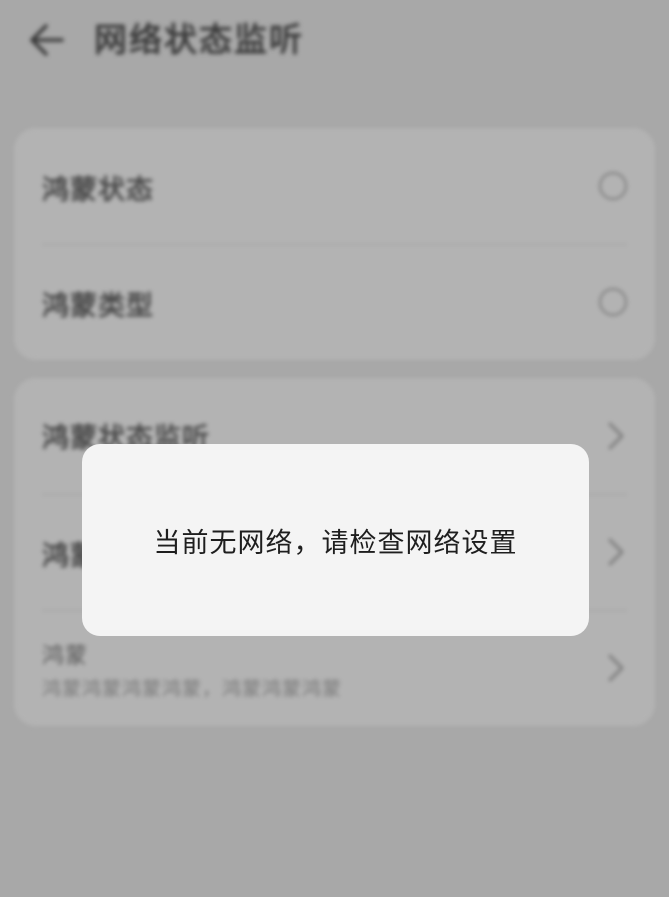  I want to click on settings-row: 鸿蒙类型, so click(334, 302).